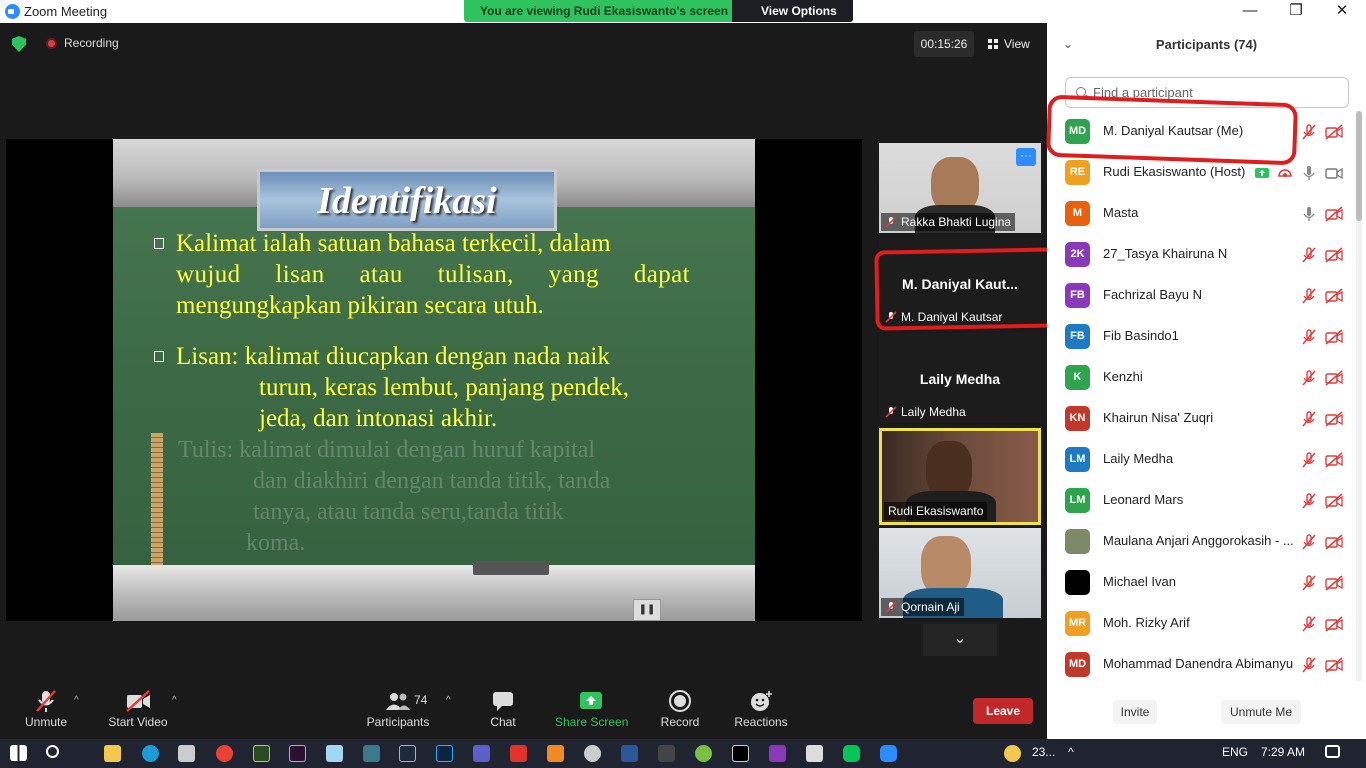 This screenshot has width=1366, height=768. I want to click on notifications-icon, so click(1332, 751).